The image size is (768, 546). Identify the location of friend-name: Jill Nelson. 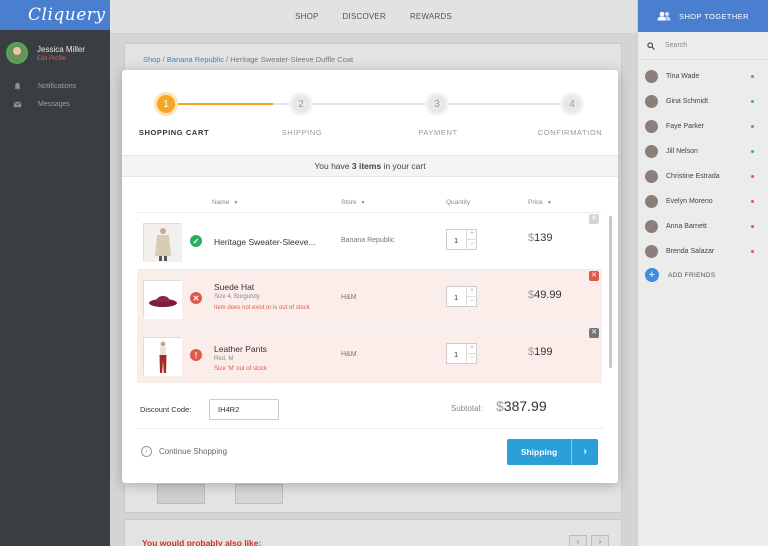
(682, 151).